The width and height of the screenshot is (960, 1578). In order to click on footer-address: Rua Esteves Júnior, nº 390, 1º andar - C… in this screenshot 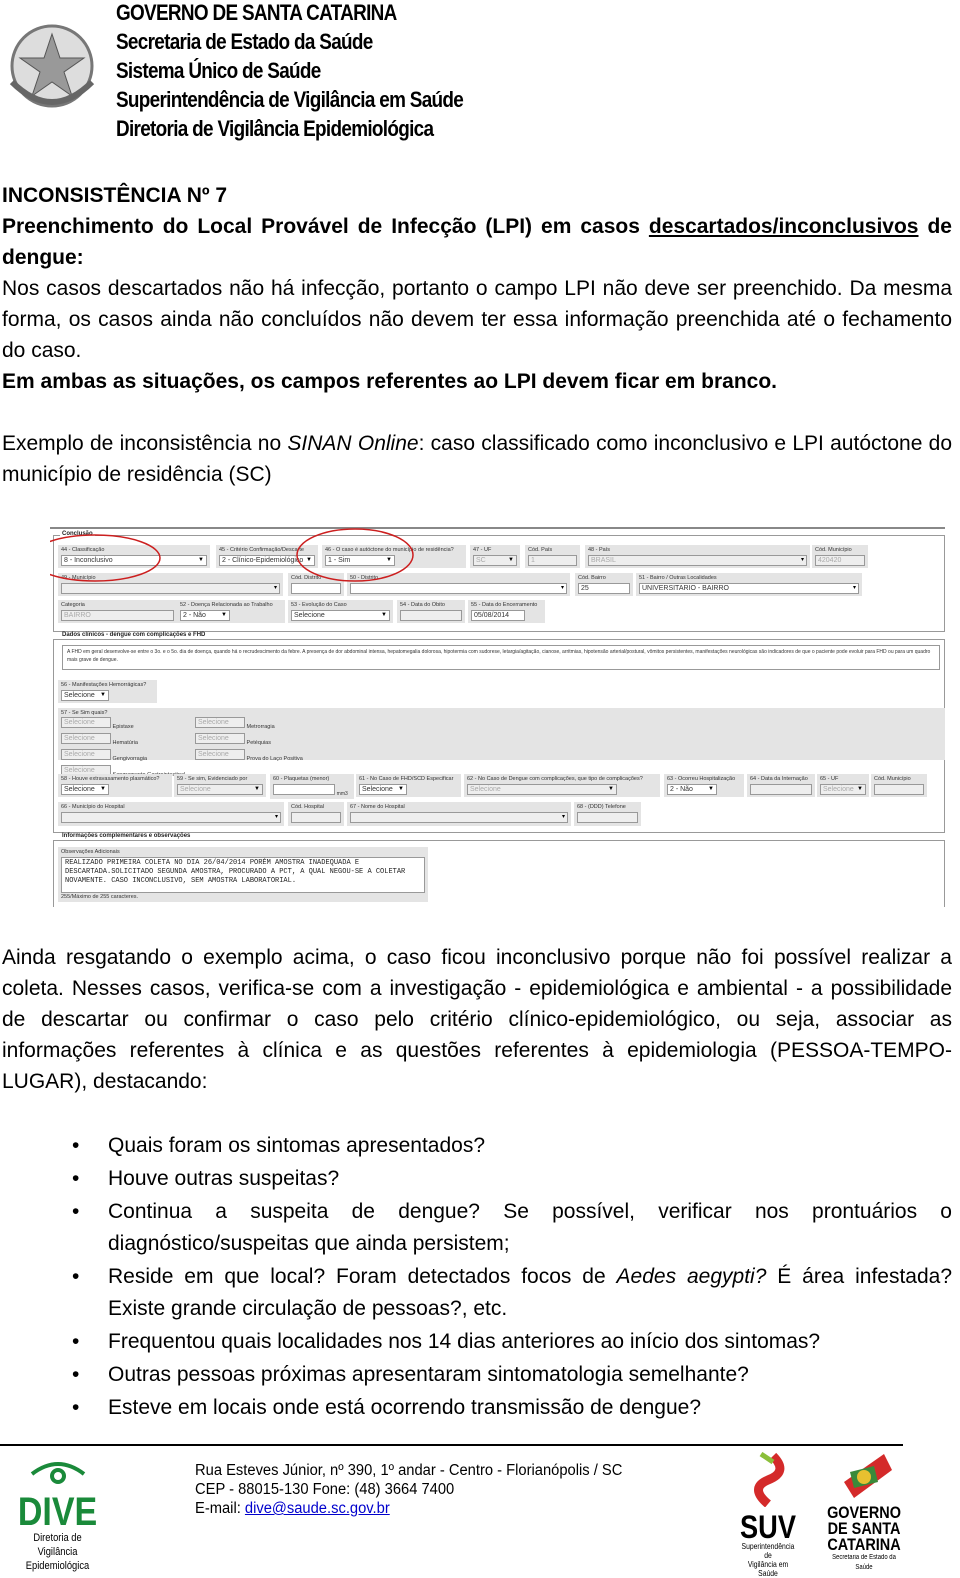, I will do `click(409, 1470)`.